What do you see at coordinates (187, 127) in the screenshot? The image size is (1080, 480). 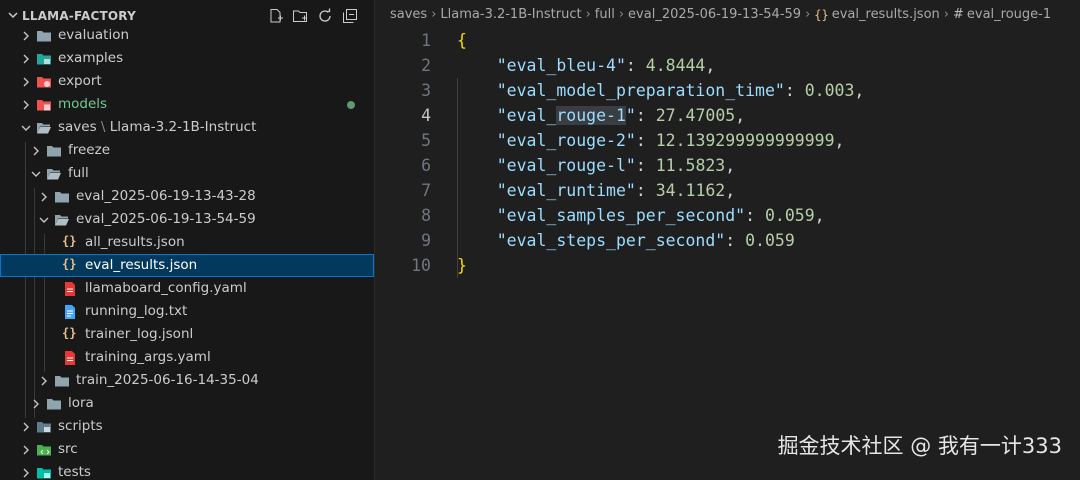 I see `tree-item-saves: saves \ Llama-3.2-1B-Instruct` at bounding box center [187, 127].